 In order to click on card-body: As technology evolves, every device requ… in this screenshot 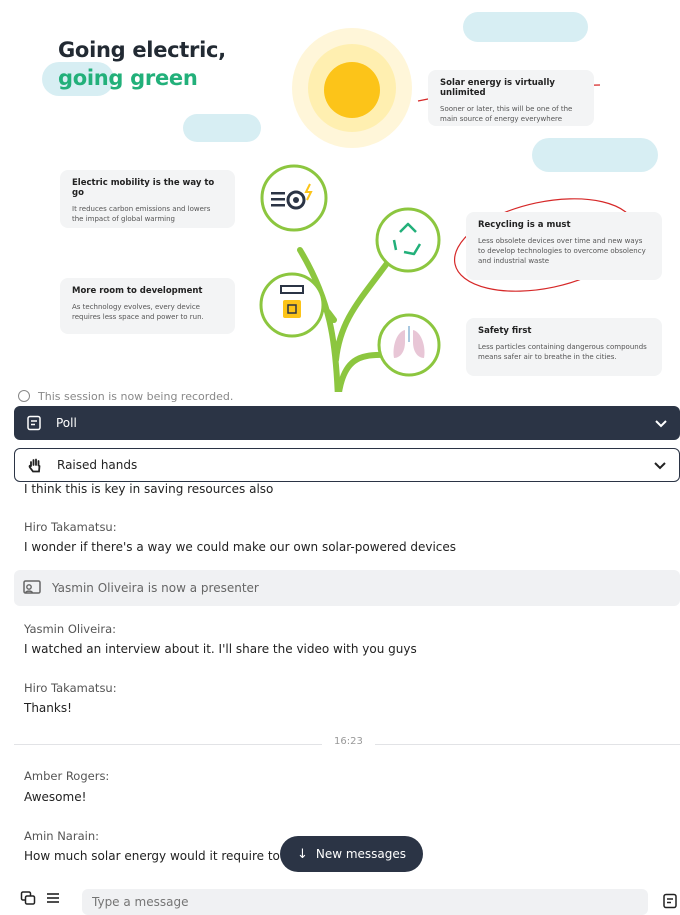, I will do `click(138, 312)`.